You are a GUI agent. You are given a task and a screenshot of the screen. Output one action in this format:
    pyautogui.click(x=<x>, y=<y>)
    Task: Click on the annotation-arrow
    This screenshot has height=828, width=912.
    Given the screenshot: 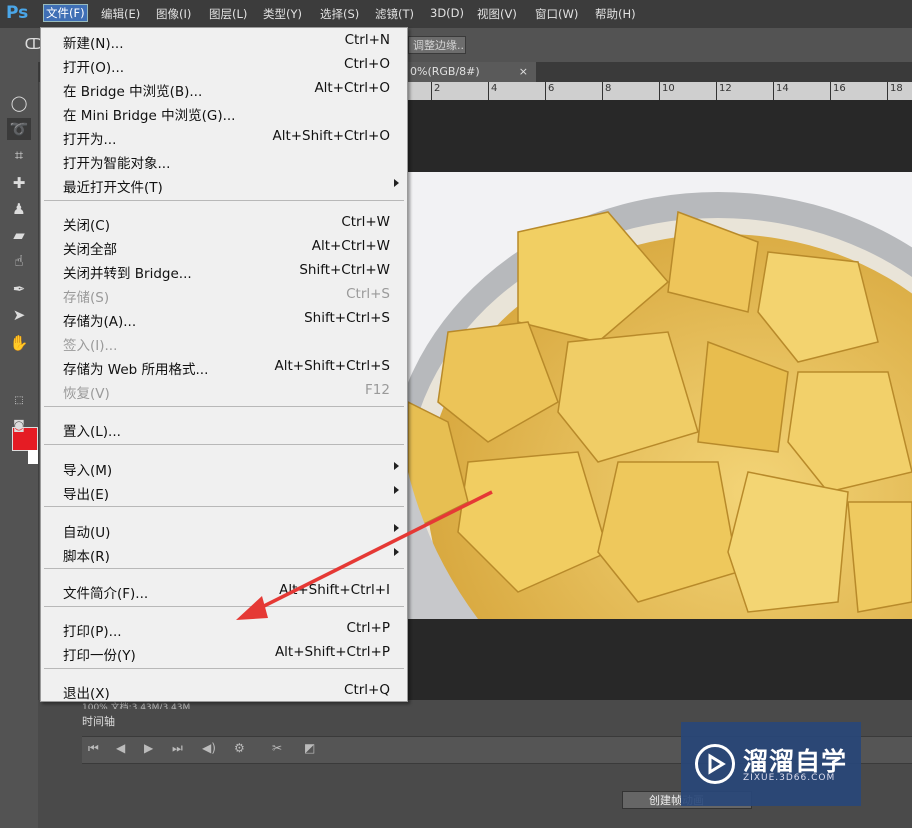 What is the action you would take?
    pyautogui.click(x=364, y=555)
    